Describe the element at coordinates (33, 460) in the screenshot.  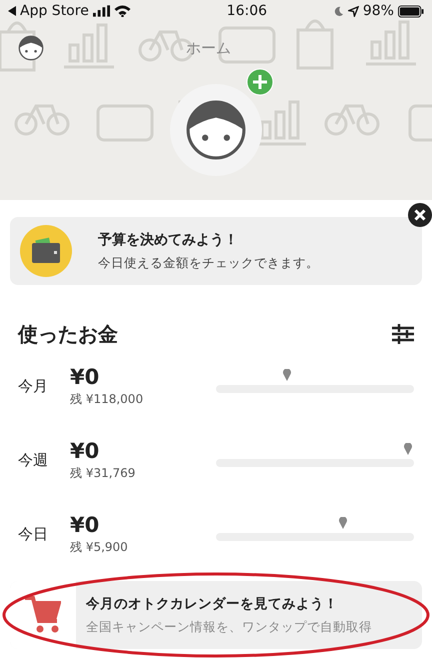
I see `period-label: 今週` at that location.